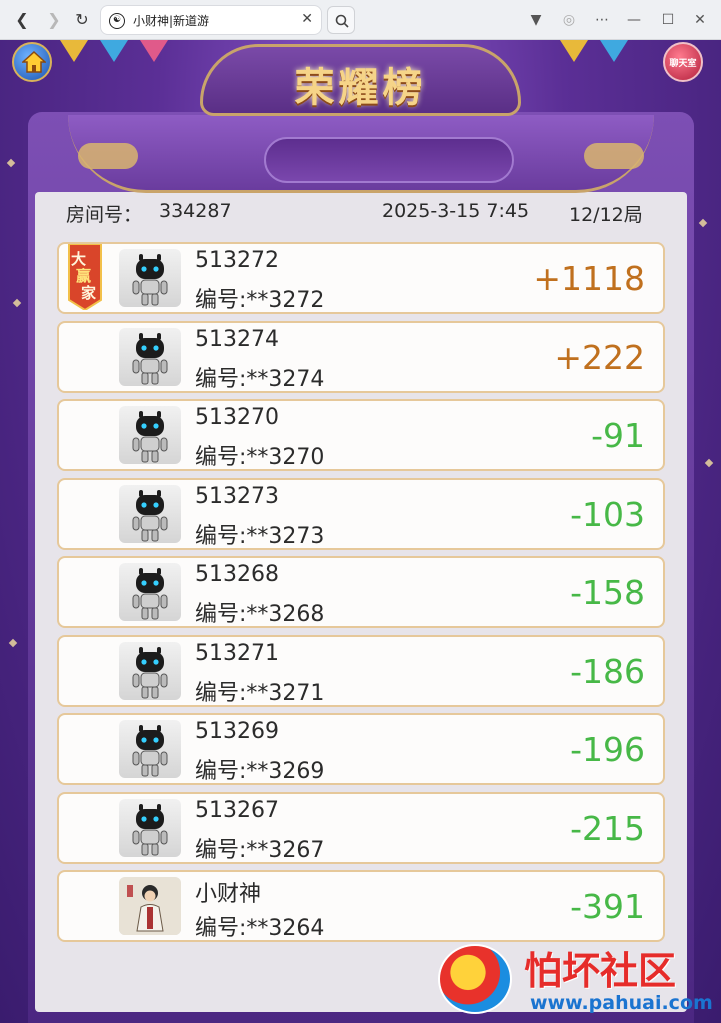  Describe the element at coordinates (260, 379) in the screenshot. I see `player-id: 编号:**3274` at that location.